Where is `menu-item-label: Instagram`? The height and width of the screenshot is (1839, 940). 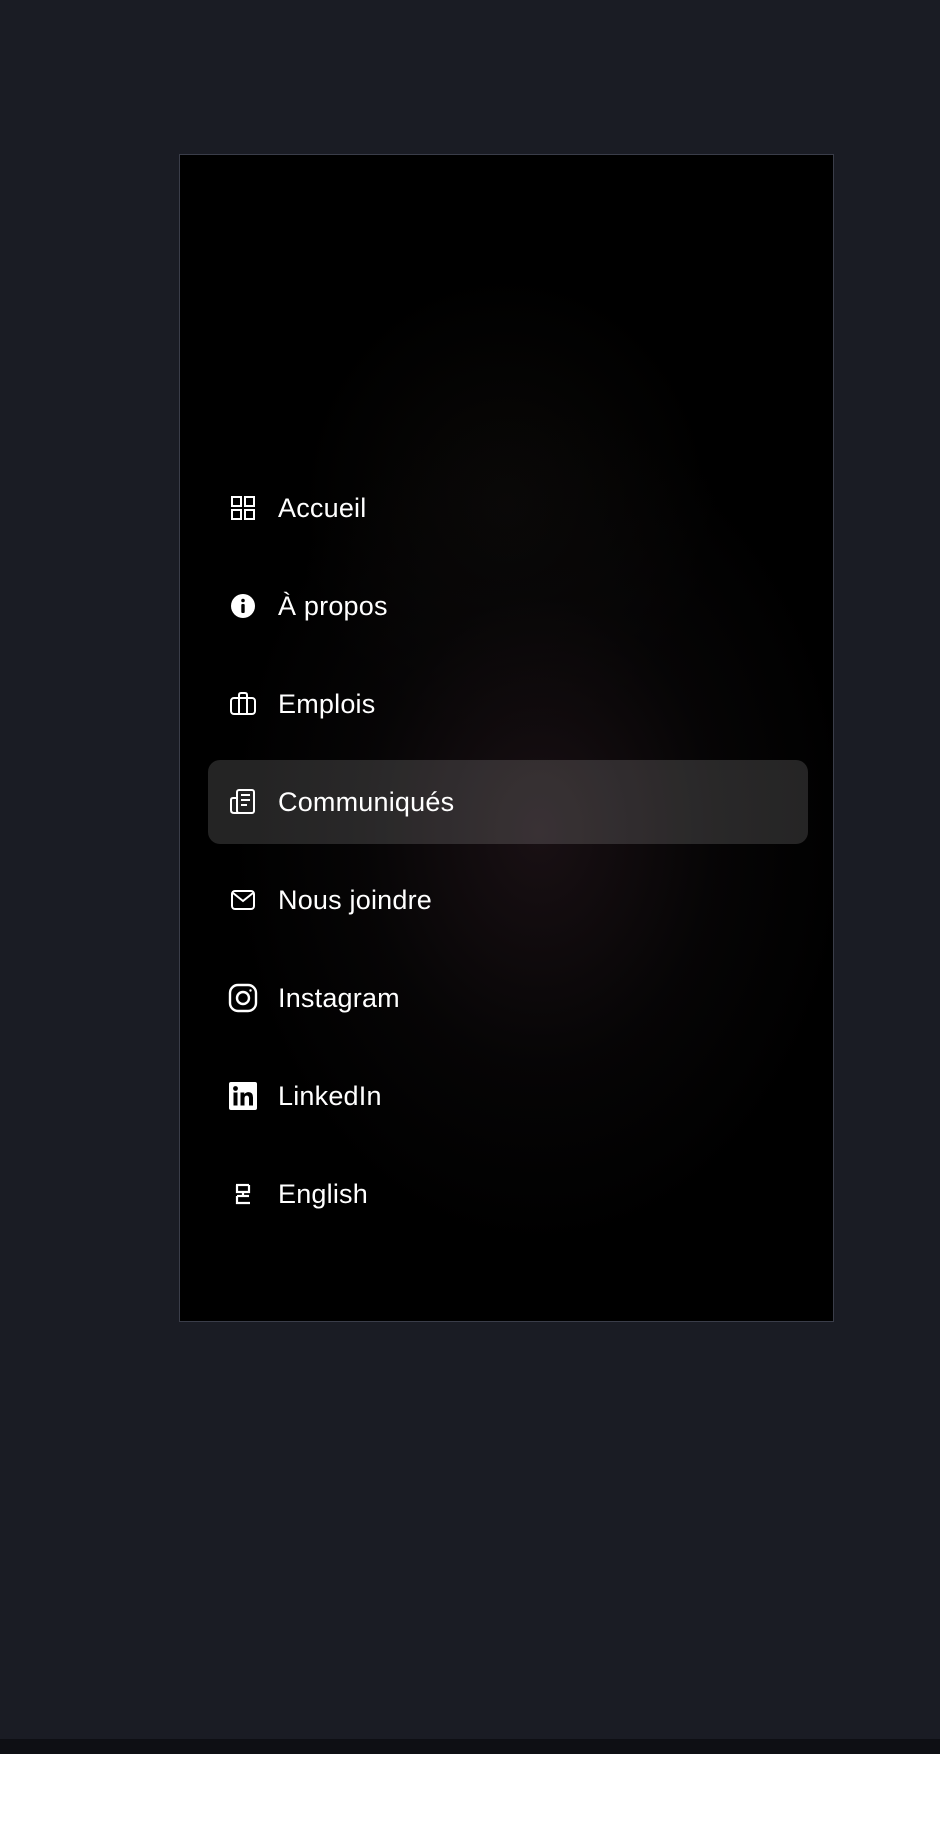 menu-item-label: Instagram is located at coordinates (339, 997).